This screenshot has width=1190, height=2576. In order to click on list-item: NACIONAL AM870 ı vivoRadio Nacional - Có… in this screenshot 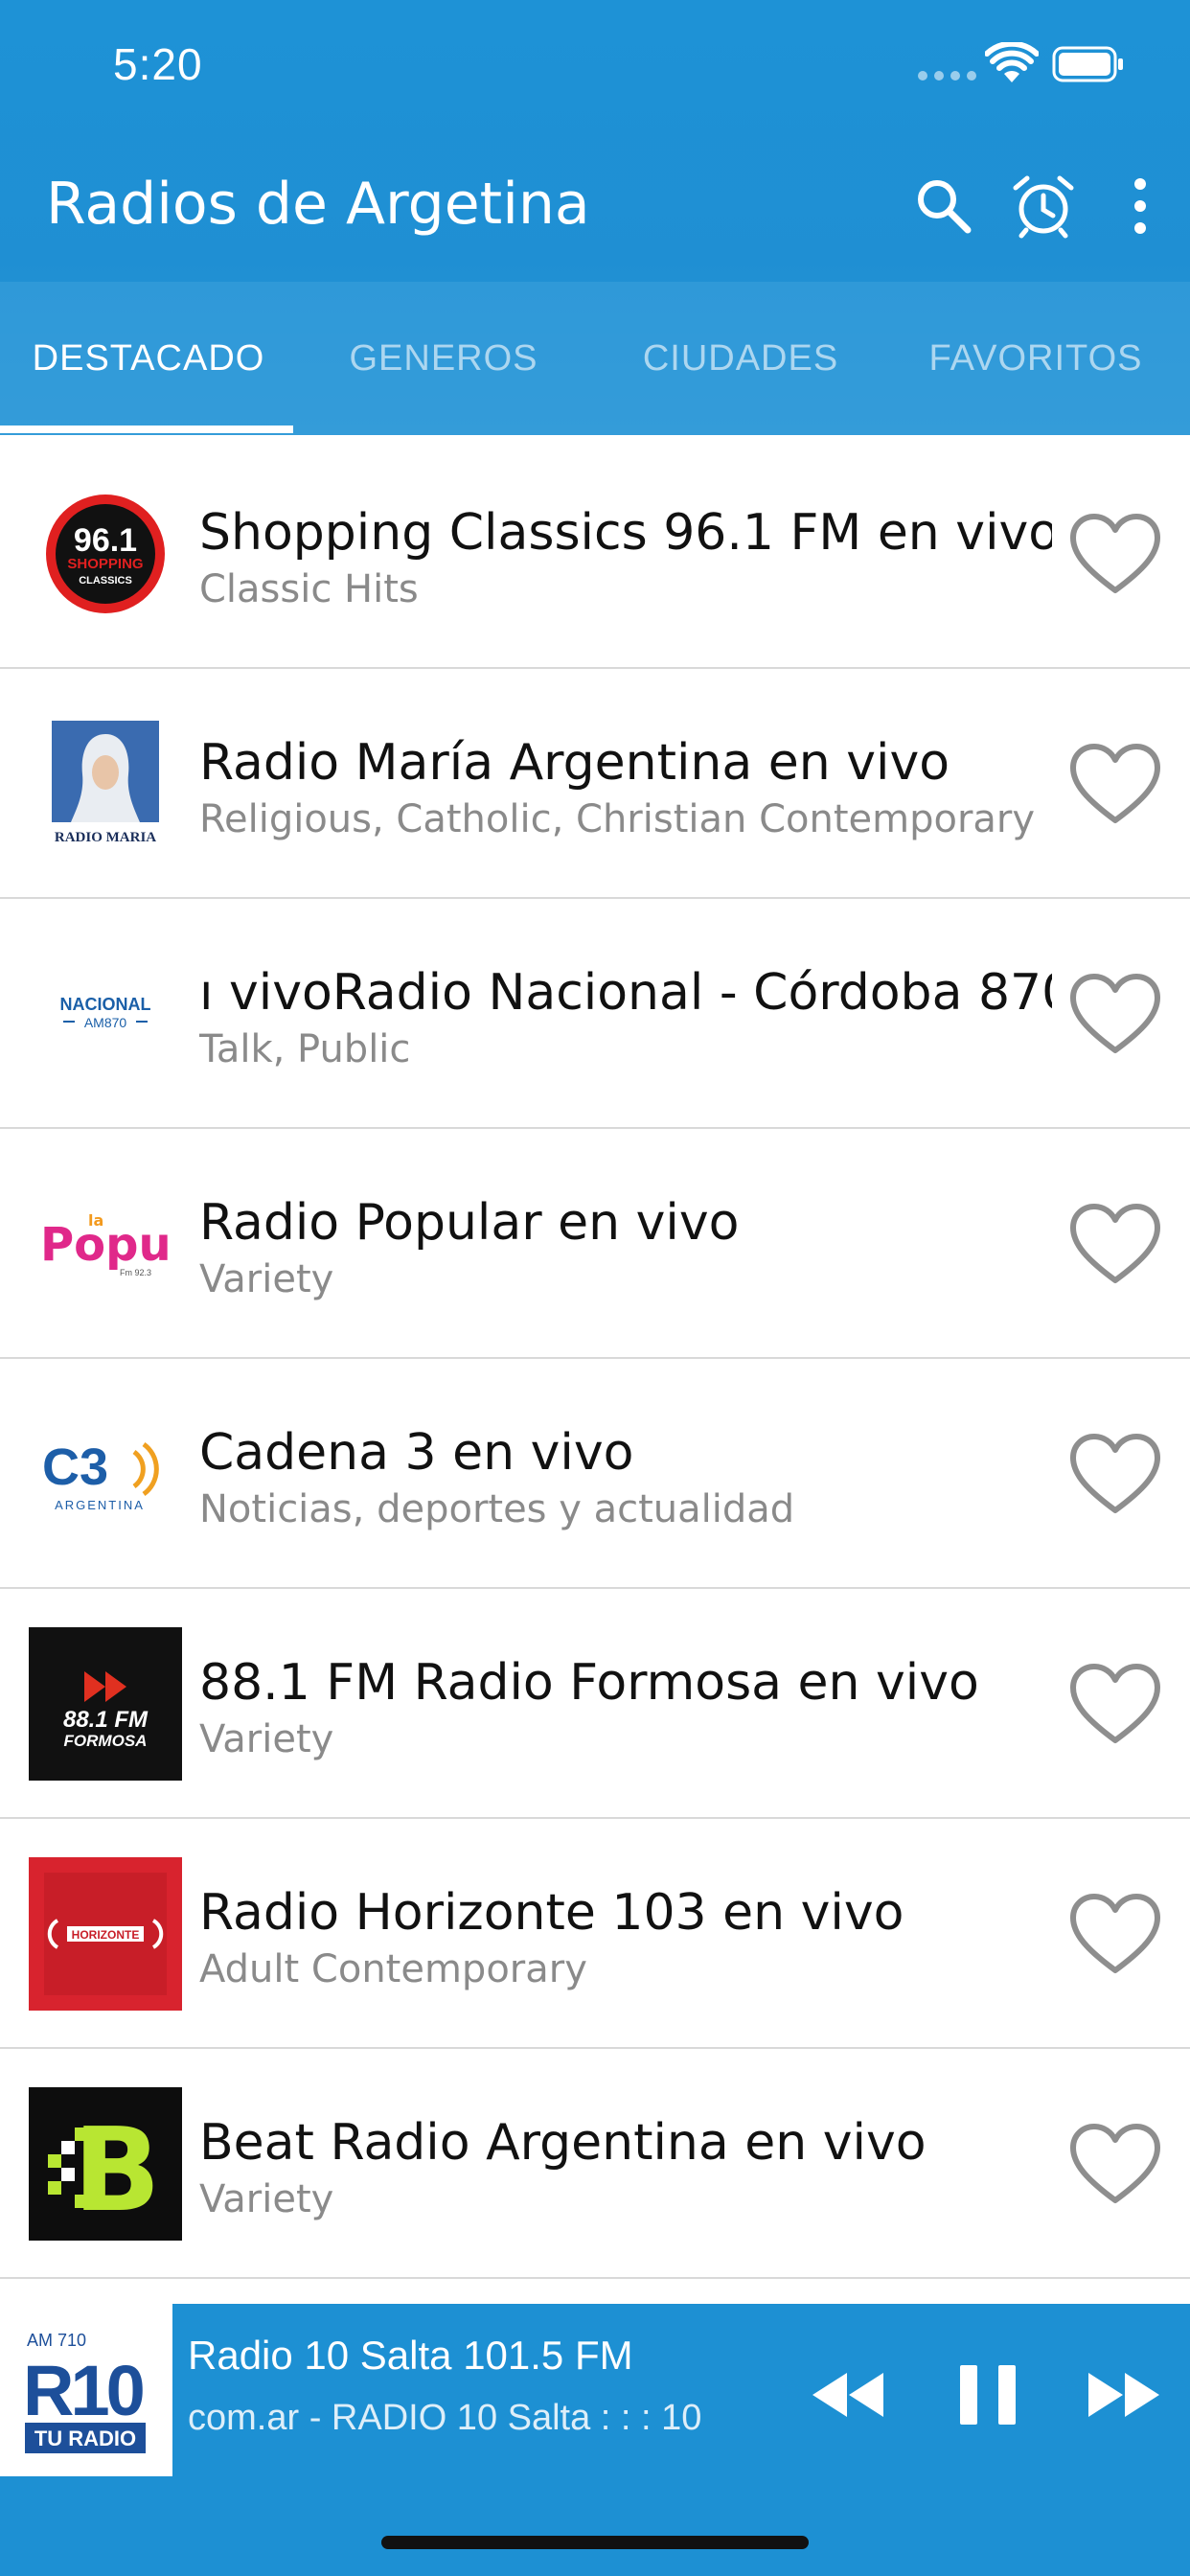, I will do `click(595, 1014)`.